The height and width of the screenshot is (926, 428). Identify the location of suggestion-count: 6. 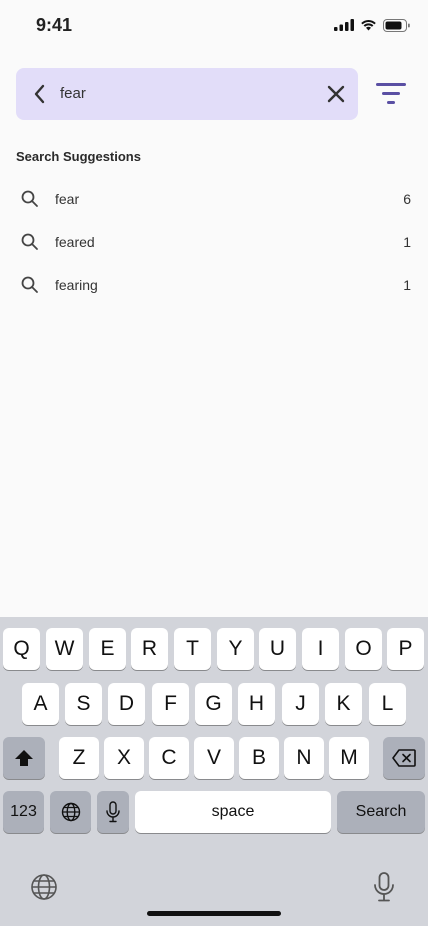
(407, 199).